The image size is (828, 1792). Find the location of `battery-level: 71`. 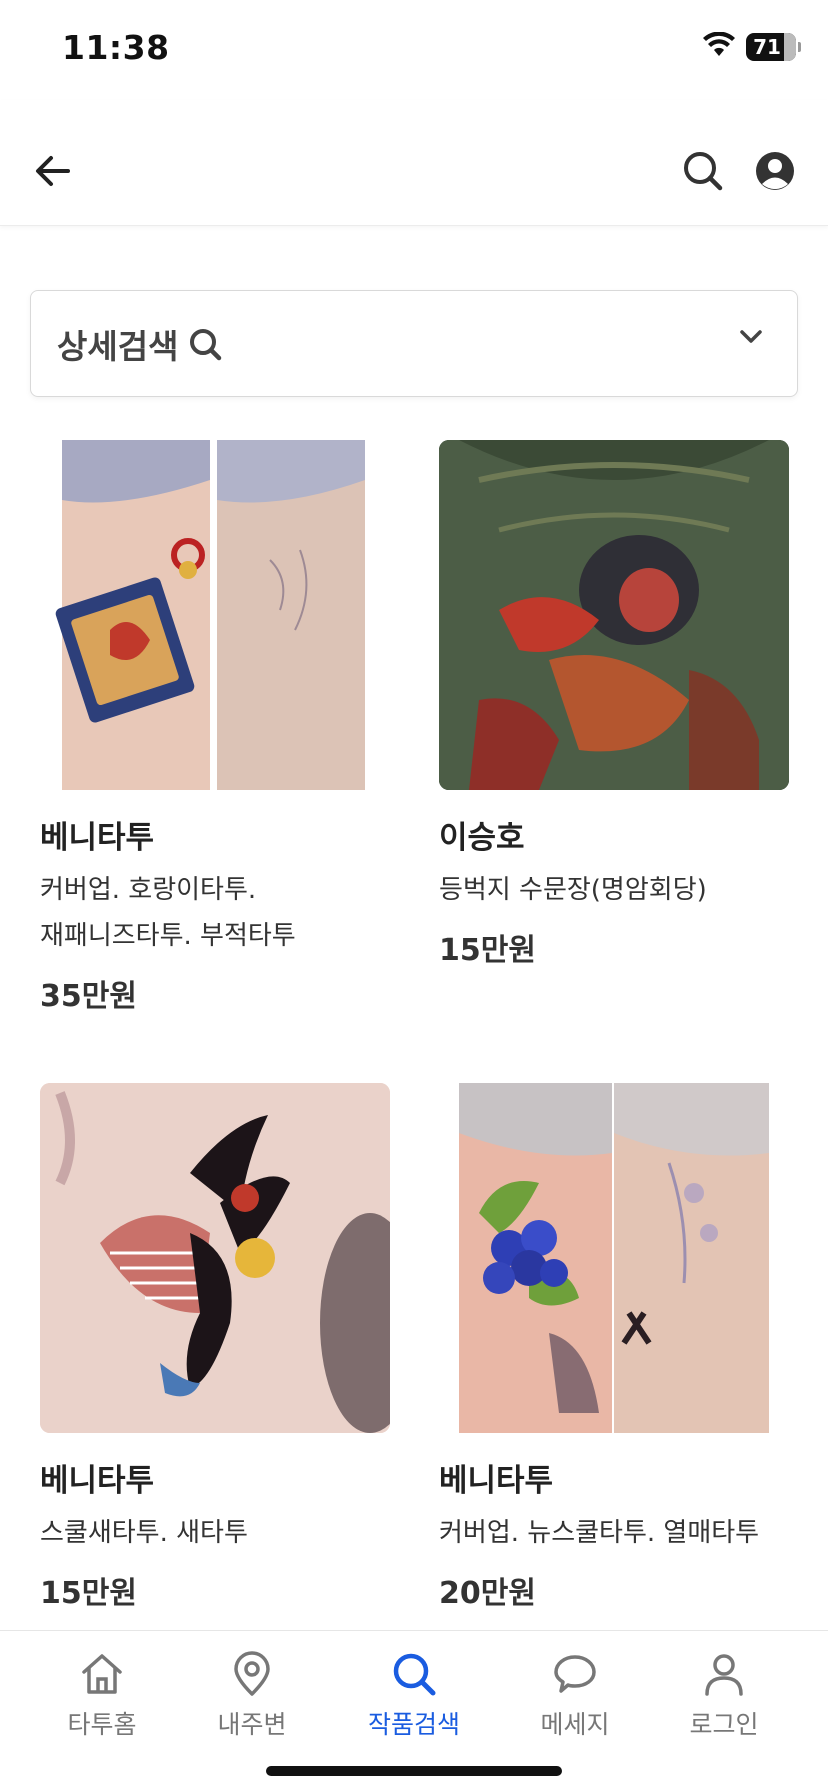

battery-level: 71 is located at coordinates (767, 47).